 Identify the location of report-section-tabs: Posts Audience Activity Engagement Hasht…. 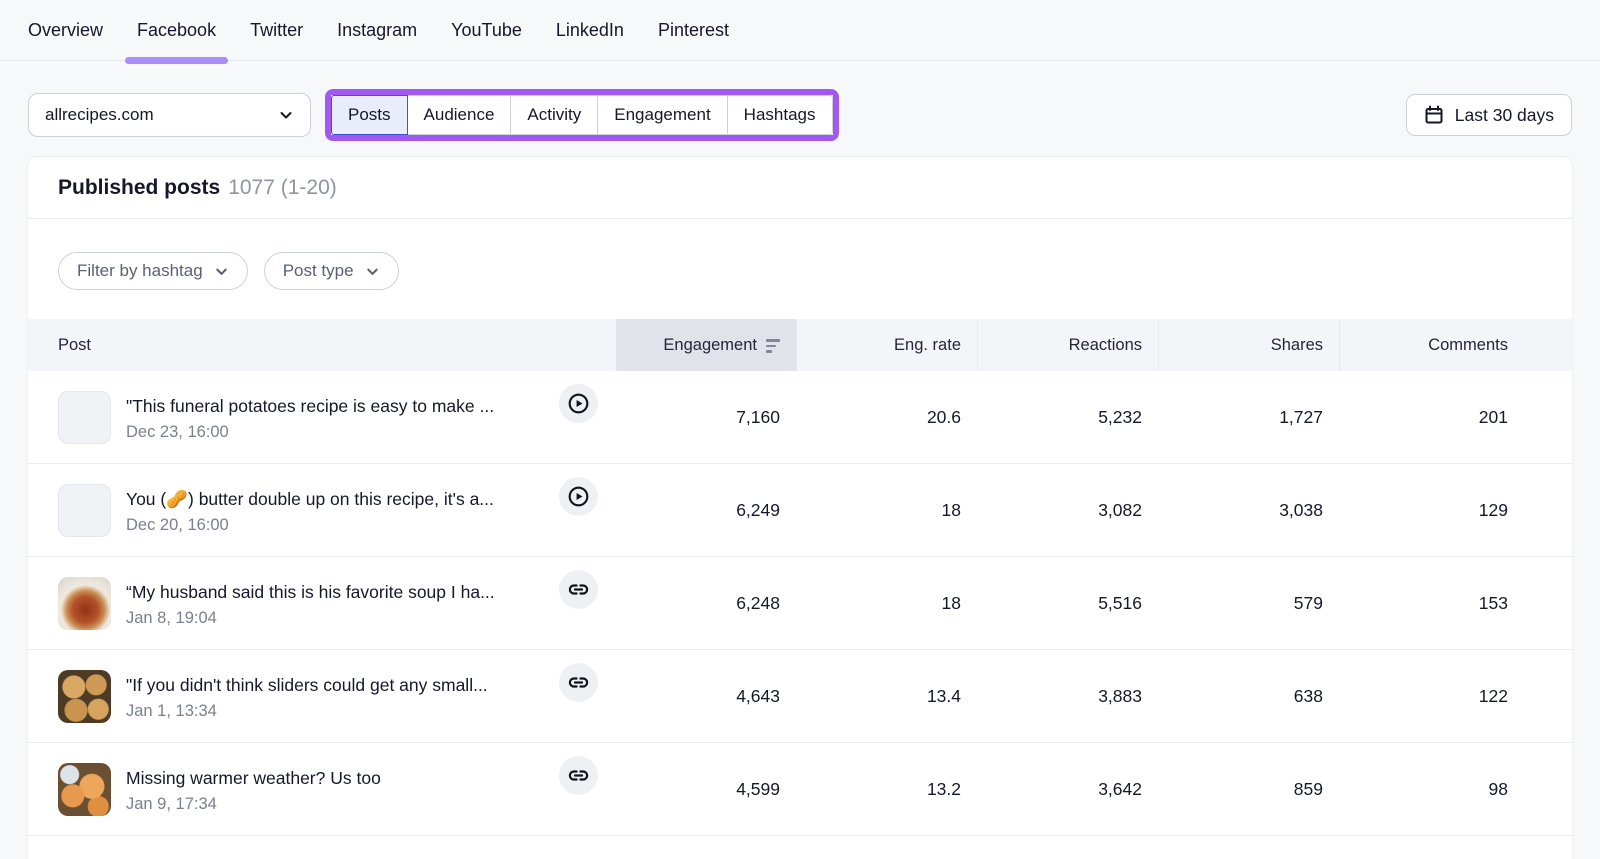
(582, 115).